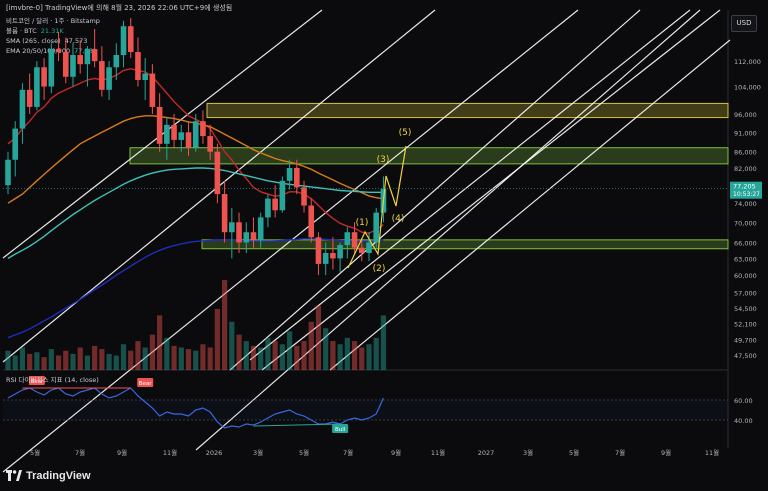 This screenshot has width=768, height=491. I want to click on price-tick-label: 52,100, so click(745, 325).